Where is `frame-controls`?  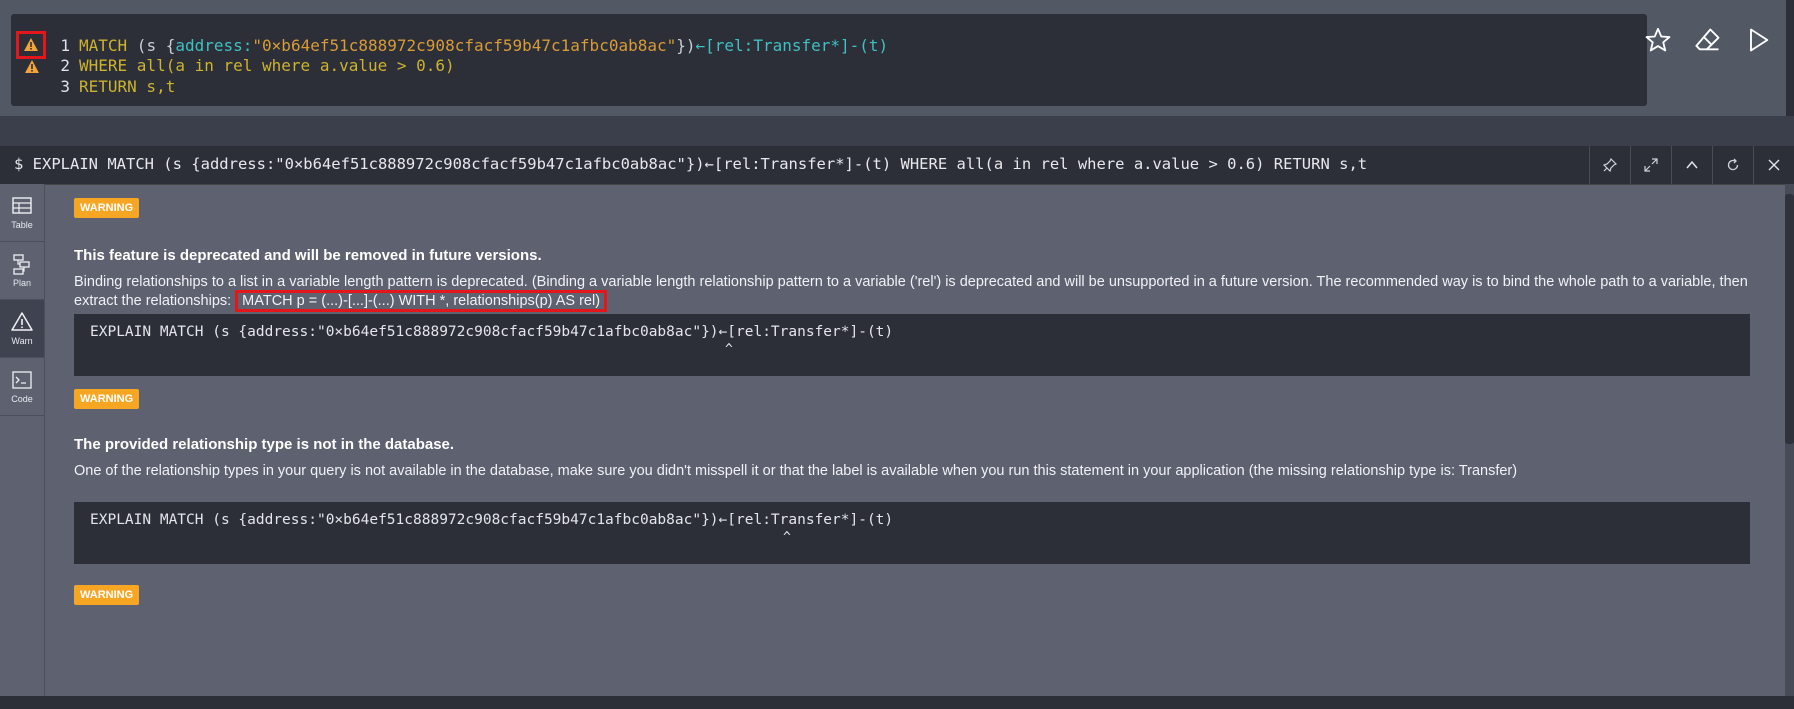 frame-controls is located at coordinates (1691, 165).